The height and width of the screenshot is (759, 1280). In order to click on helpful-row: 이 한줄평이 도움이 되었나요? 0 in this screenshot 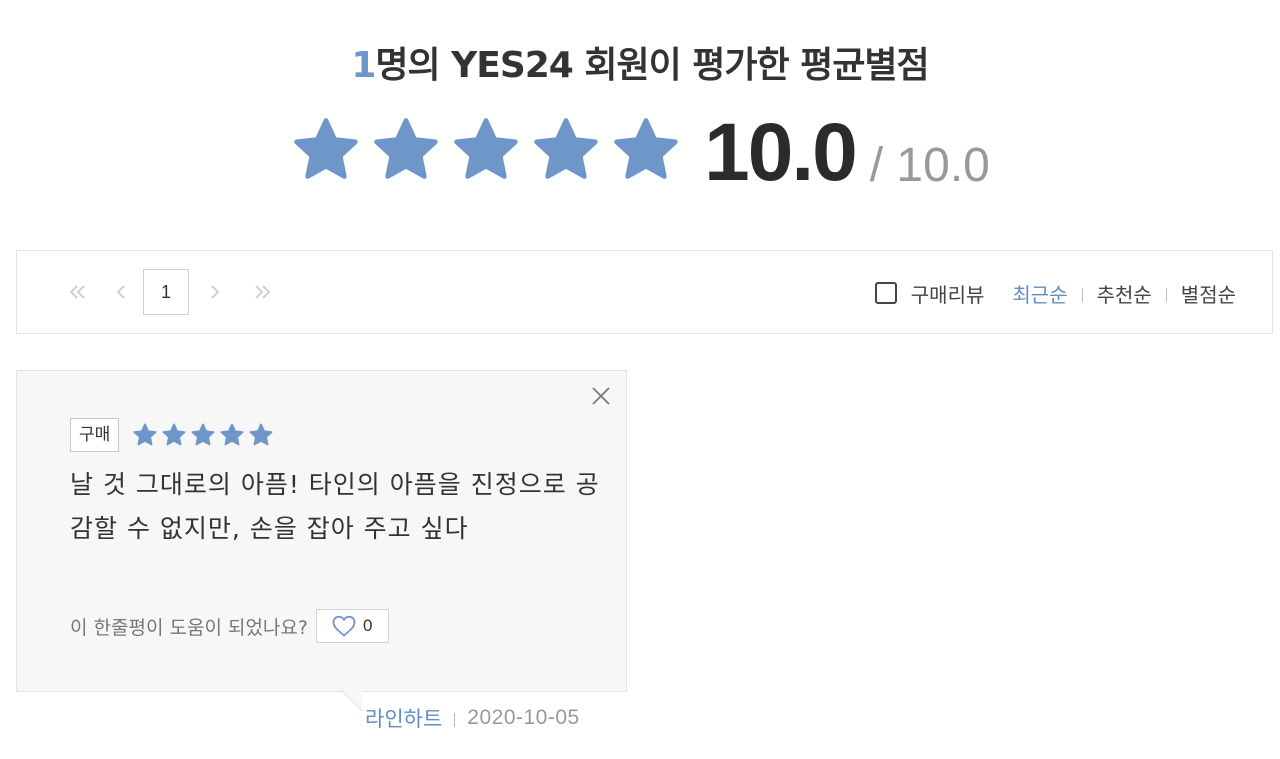, I will do `click(229, 626)`.